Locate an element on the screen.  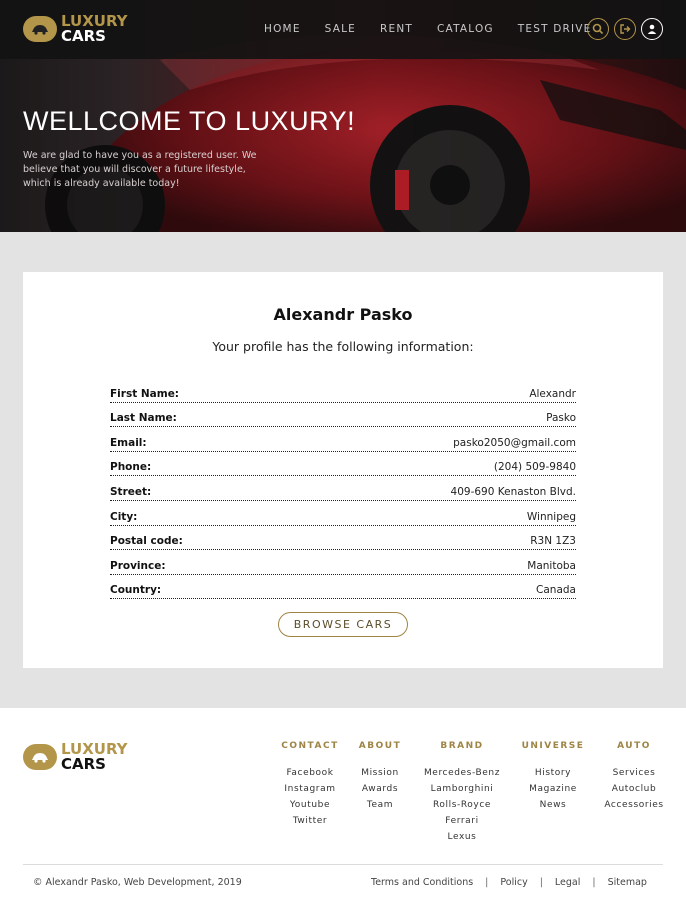
terms-link: Terms and Conditions is located at coordinates (422, 882).